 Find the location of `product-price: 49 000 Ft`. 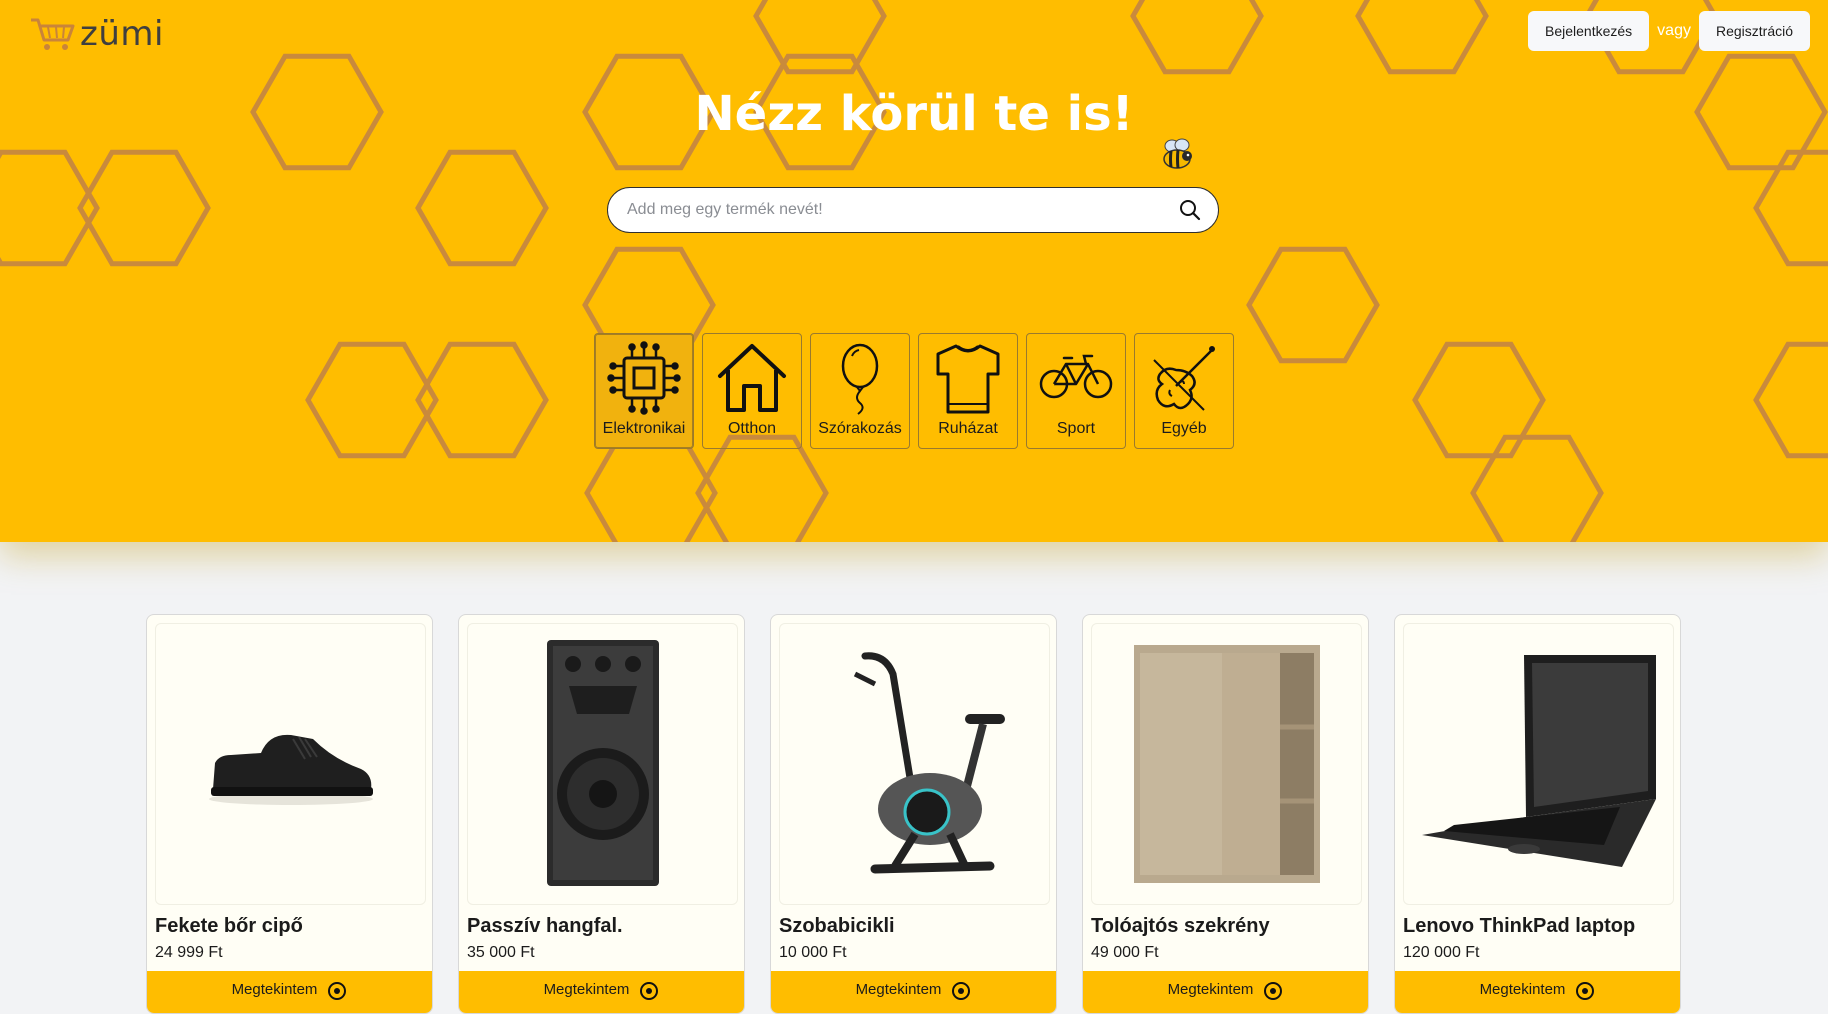

product-price: 49 000 Ft is located at coordinates (1125, 952).